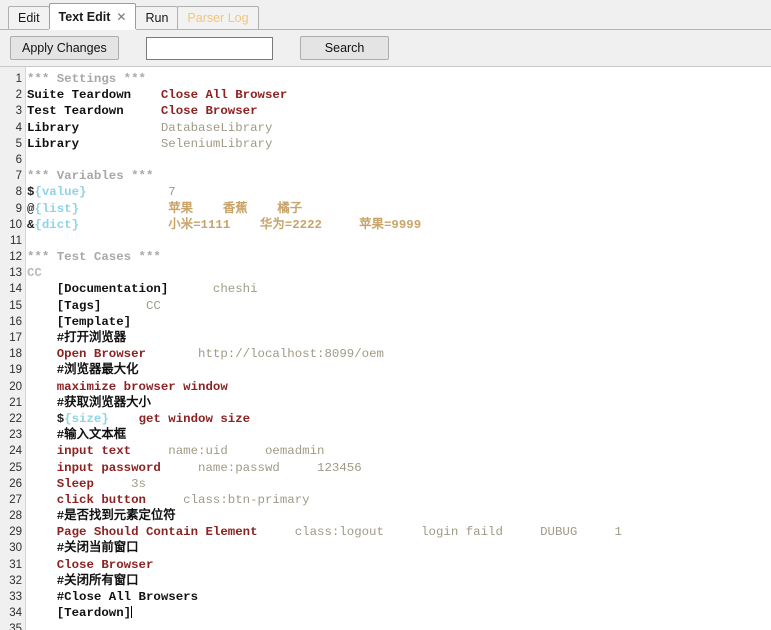  Describe the element at coordinates (113, 597) in the screenshot. I see `token-comment: #Close All Browsers` at that location.